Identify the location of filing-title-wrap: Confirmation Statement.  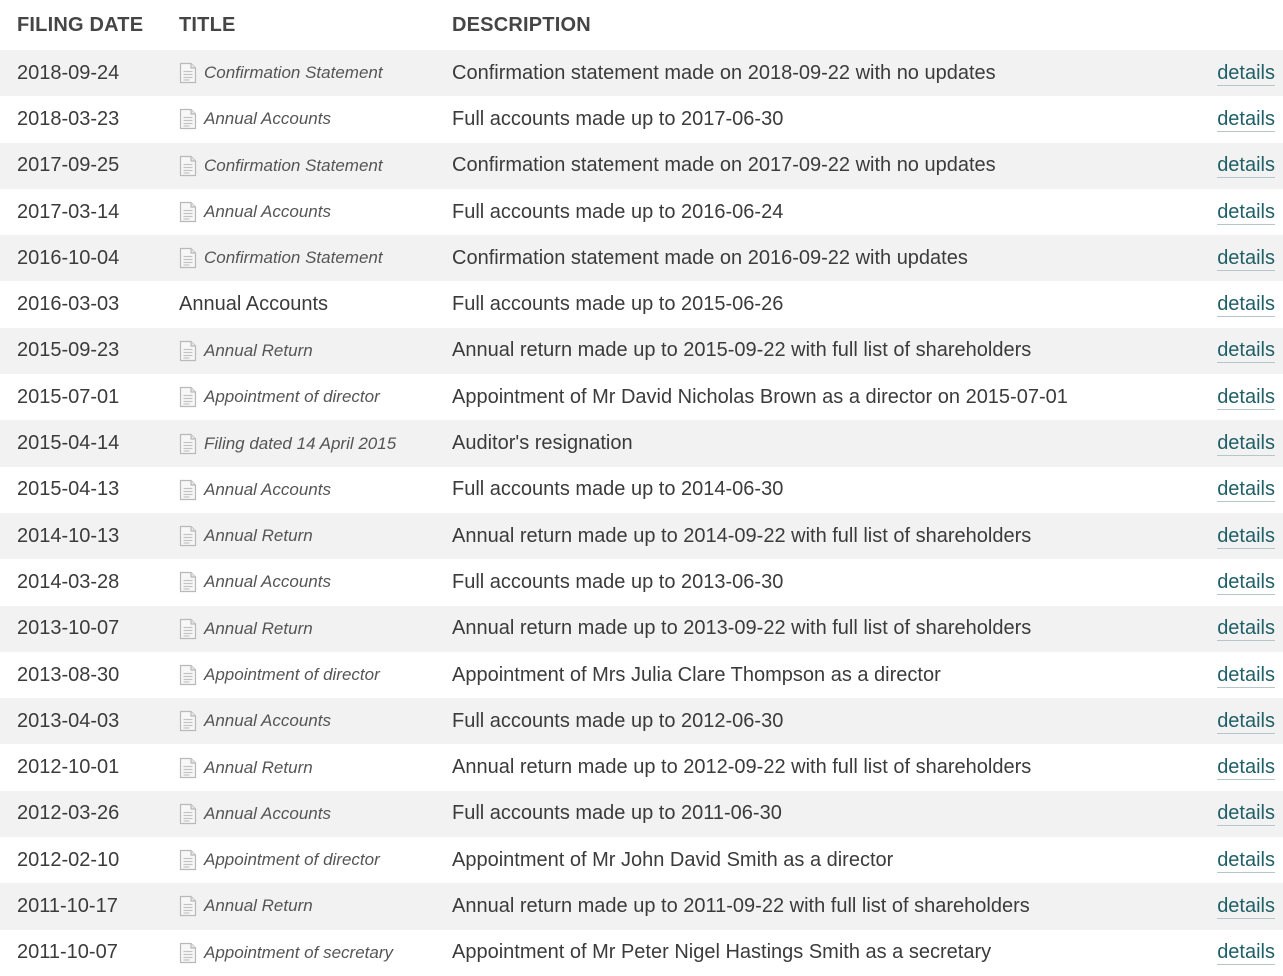
(307, 166).